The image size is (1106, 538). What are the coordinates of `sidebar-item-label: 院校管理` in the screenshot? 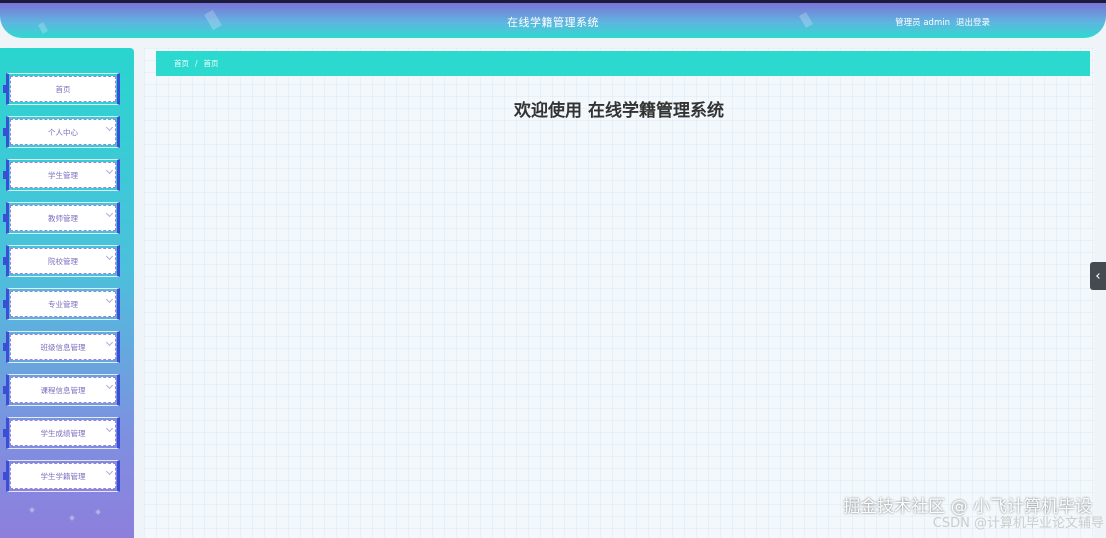 It's located at (63, 261).